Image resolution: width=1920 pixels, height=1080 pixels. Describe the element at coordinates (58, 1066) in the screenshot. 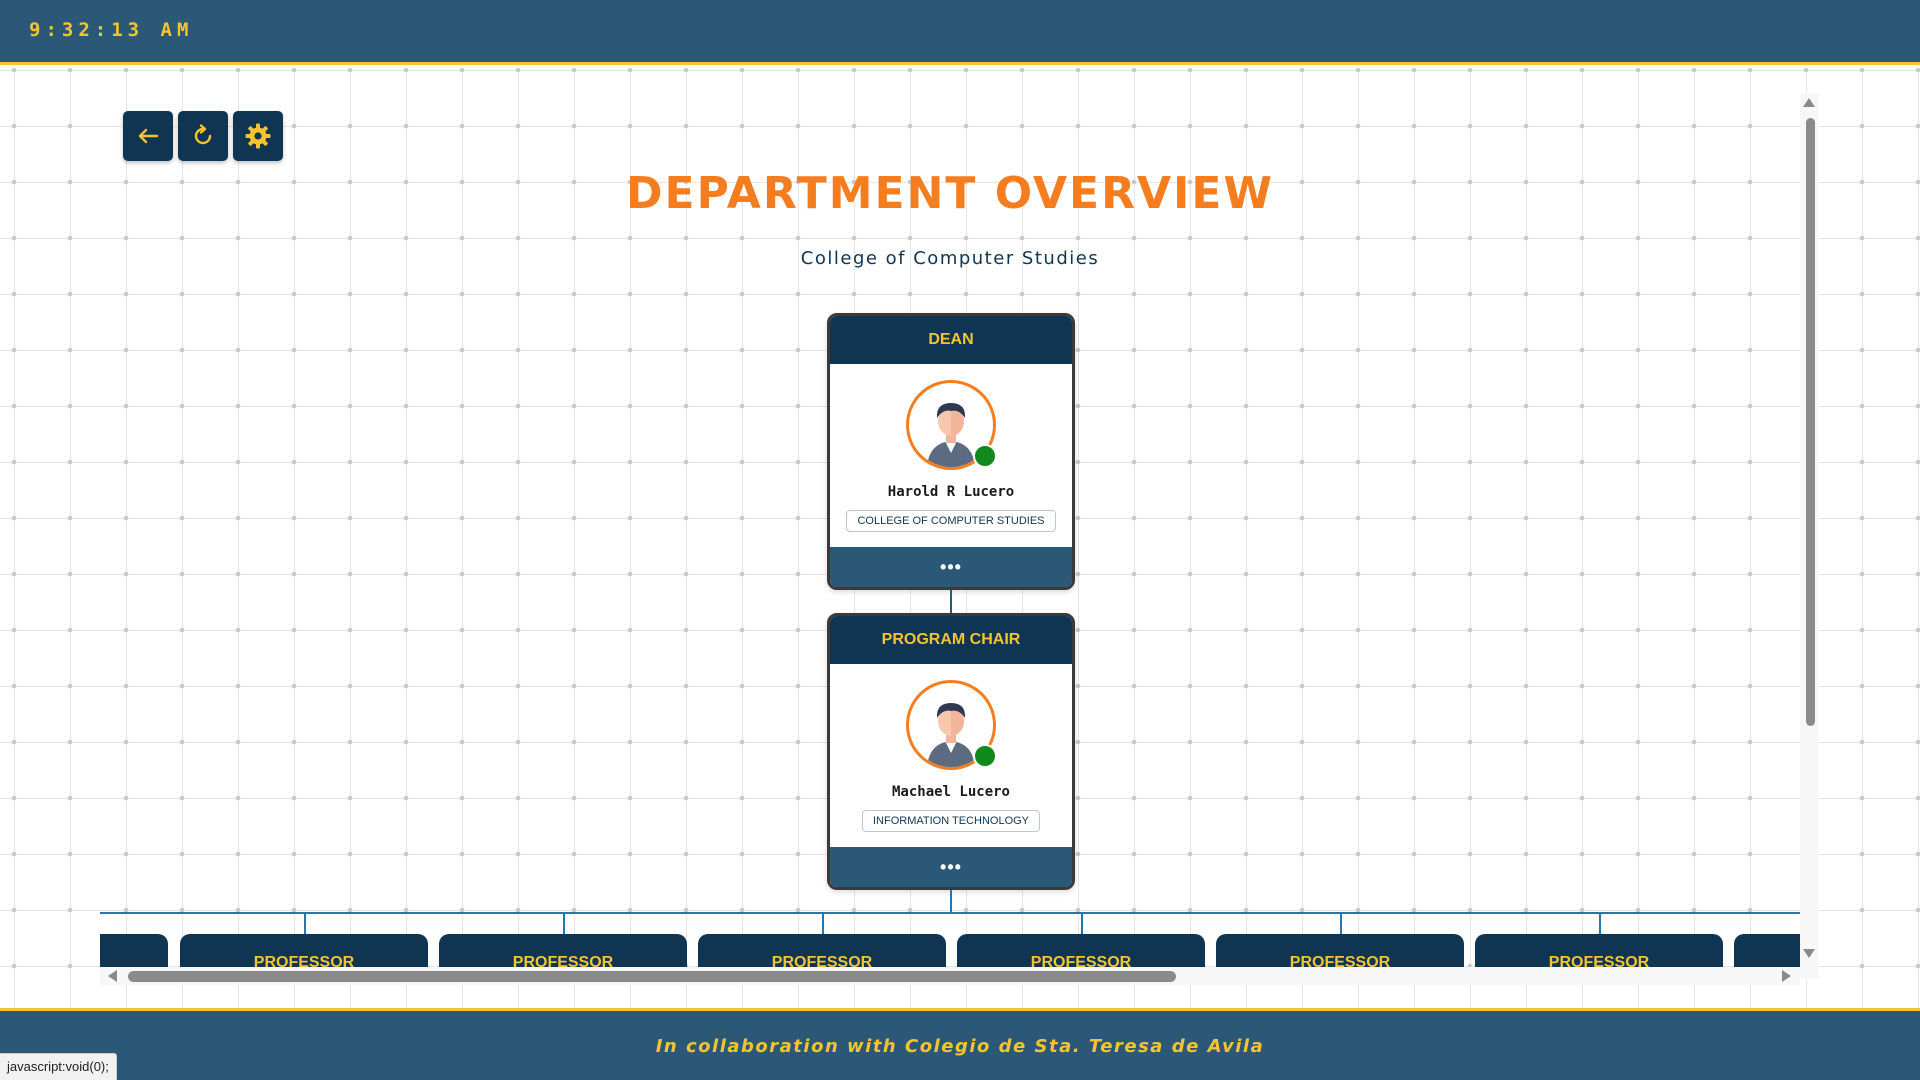

I see `browser-status-url: javascript:void(0);` at that location.